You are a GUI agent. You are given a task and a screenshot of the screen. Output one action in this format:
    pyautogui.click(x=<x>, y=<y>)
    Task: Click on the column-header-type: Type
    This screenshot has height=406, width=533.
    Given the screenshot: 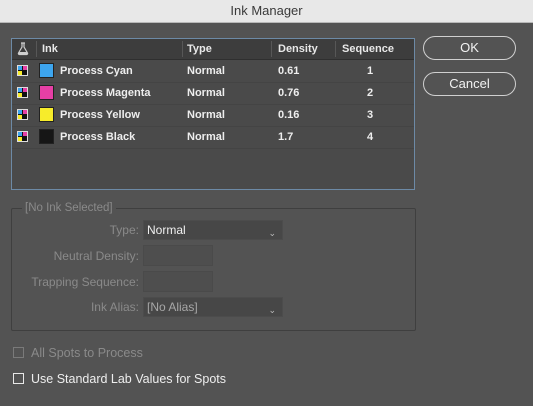 What is the action you would take?
    pyautogui.click(x=199, y=49)
    